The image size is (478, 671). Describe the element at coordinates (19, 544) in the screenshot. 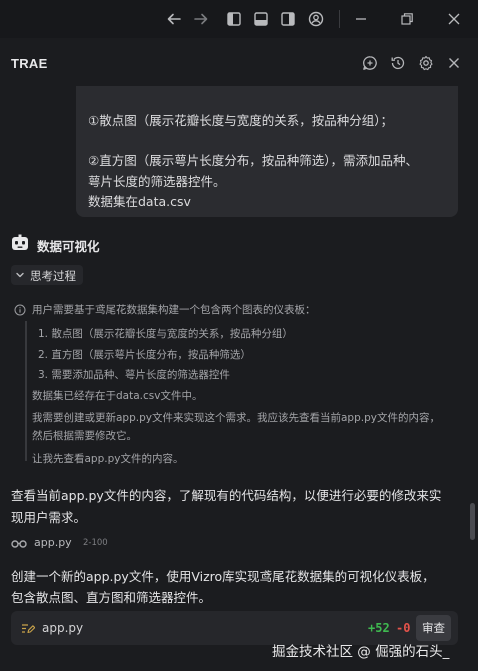

I see `glasses-icon` at that location.